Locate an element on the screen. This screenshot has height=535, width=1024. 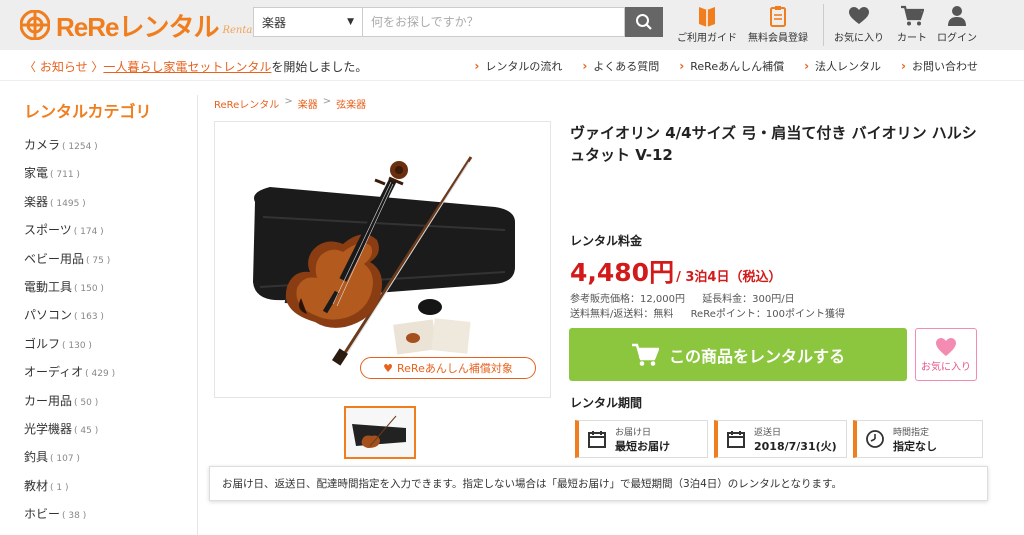
notice-bar: 〈 お知らせ 〉 一人暮らし家電セットレンタル を開始しました。 is located at coordinates (195, 66).